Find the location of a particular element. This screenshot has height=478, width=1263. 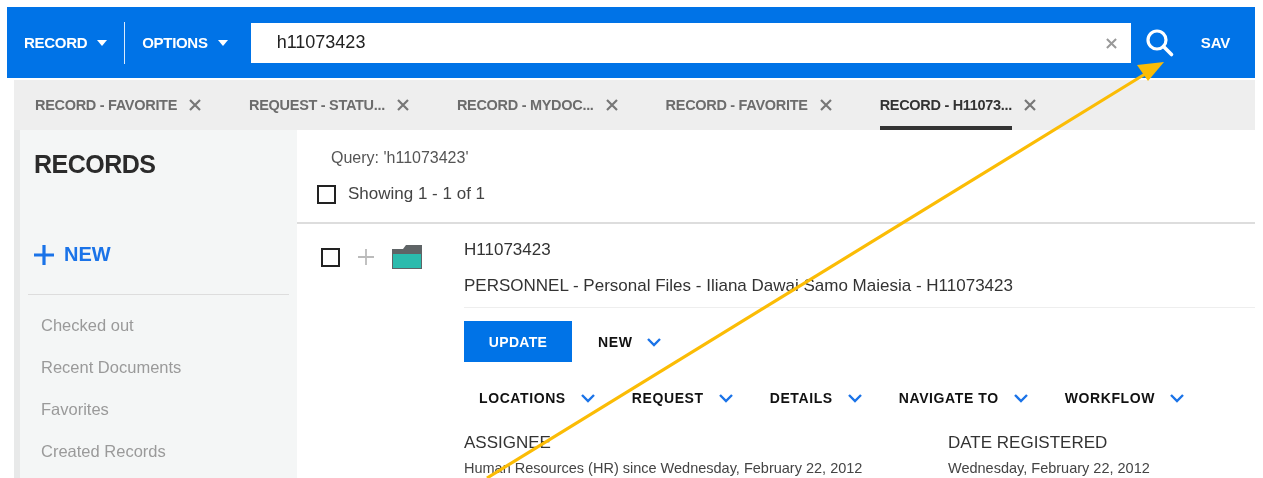

plus-icon is located at coordinates (44, 254).